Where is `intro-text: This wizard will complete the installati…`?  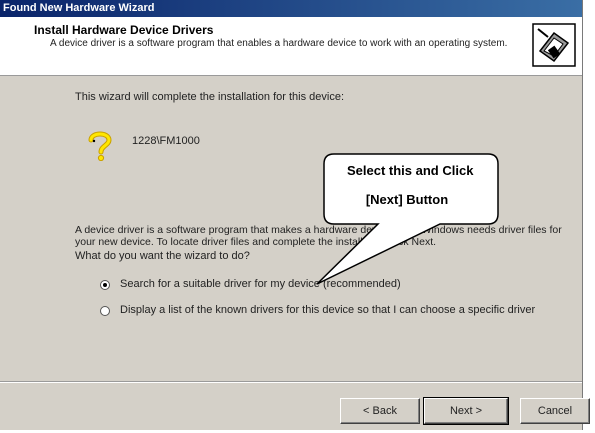 intro-text: This wizard will complete the installati… is located at coordinates (210, 97).